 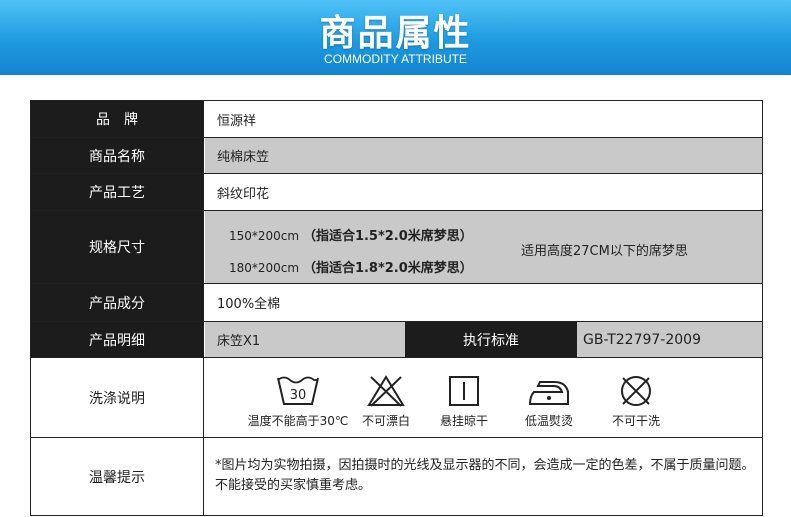 I want to click on care-item-dryclean: 不可干洗, so click(x=636, y=401).